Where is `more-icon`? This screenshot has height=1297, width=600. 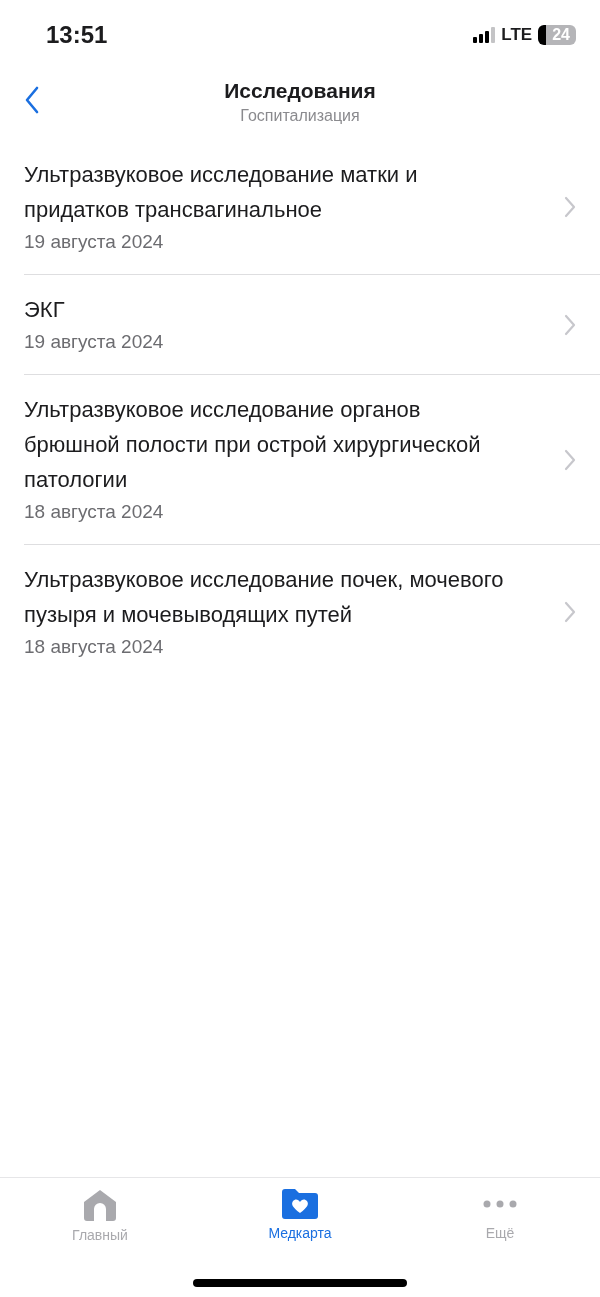 more-icon is located at coordinates (500, 1204).